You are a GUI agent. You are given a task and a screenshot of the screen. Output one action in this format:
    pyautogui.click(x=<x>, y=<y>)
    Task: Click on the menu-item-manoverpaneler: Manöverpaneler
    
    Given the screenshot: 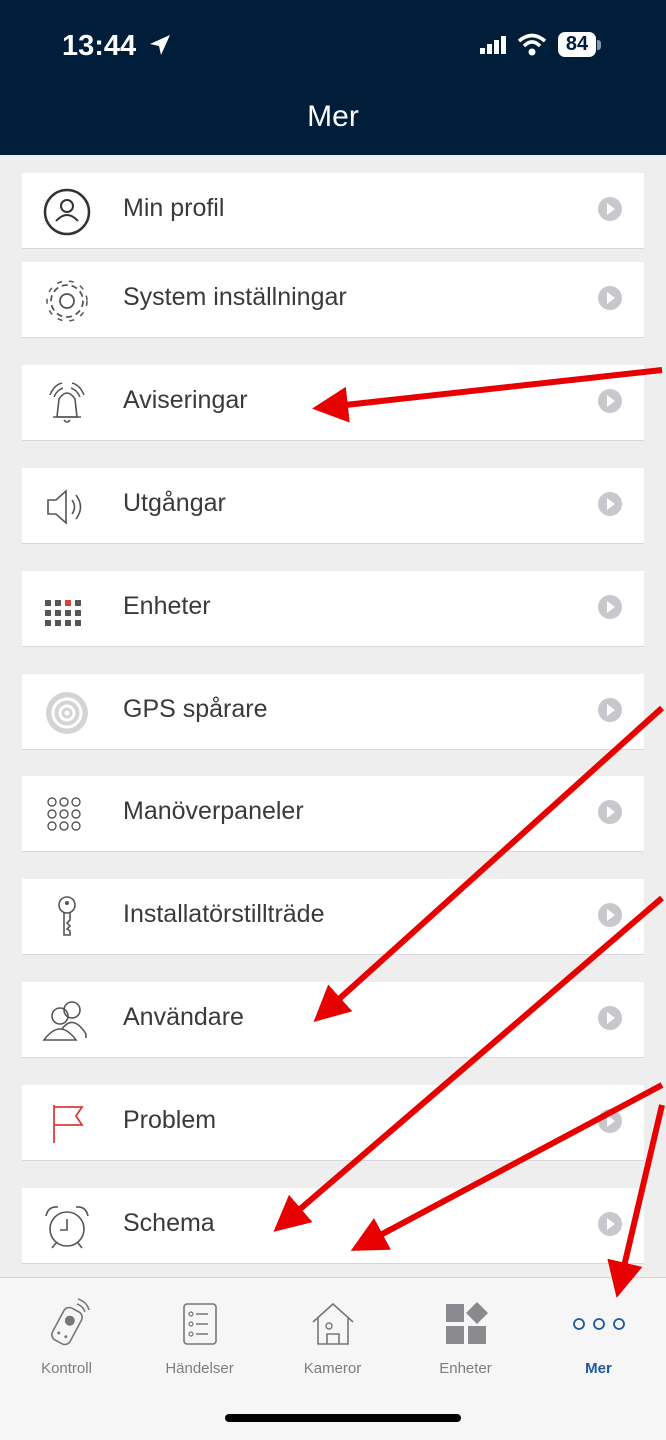 What is the action you would take?
    pyautogui.click(x=333, y=814)
    